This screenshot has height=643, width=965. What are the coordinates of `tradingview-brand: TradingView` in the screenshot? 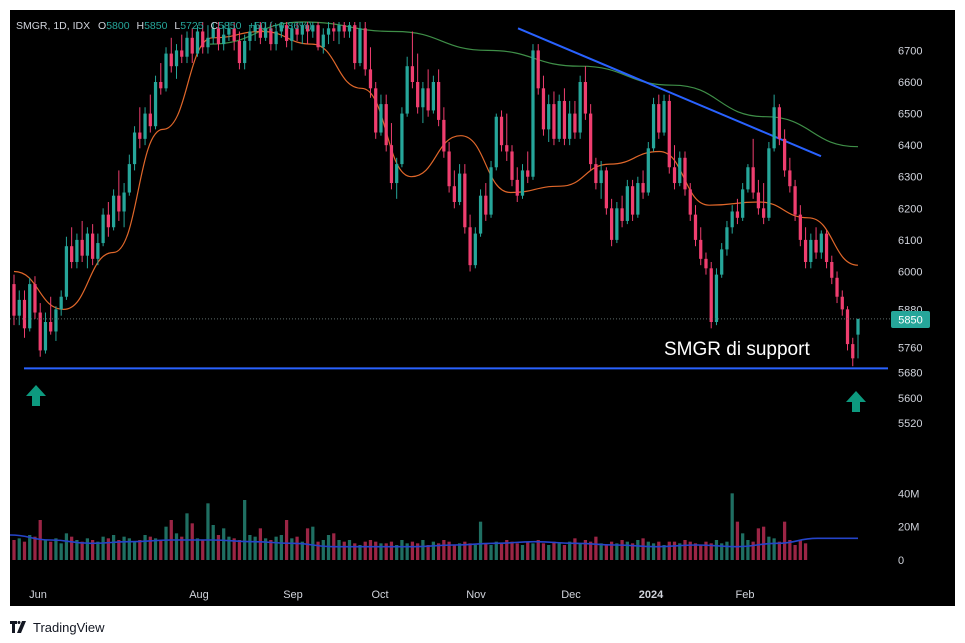 It's located at (69, 627).